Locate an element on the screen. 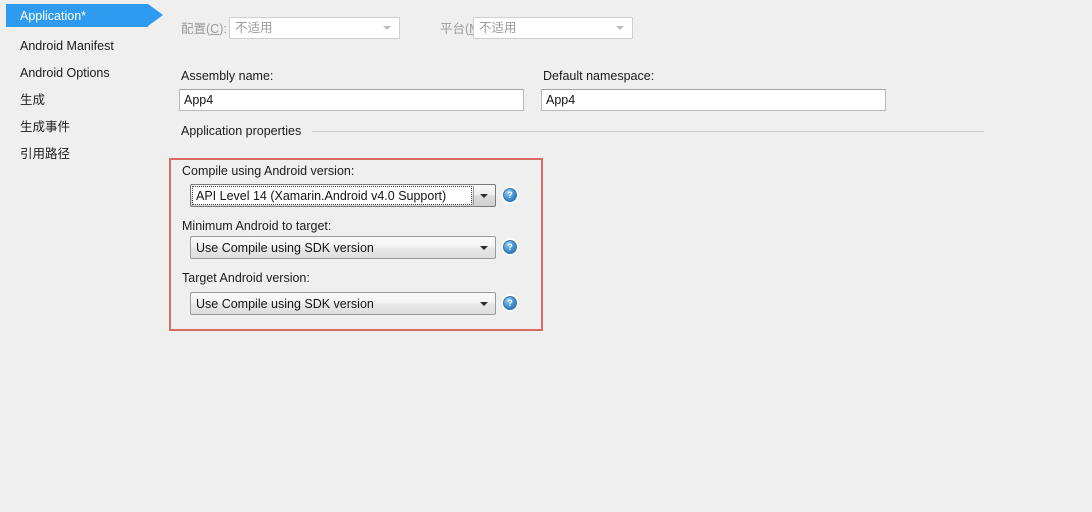 The image size is (1092, 512). assembly-name-label: Assembly name: is located at coordinates (227, 76).